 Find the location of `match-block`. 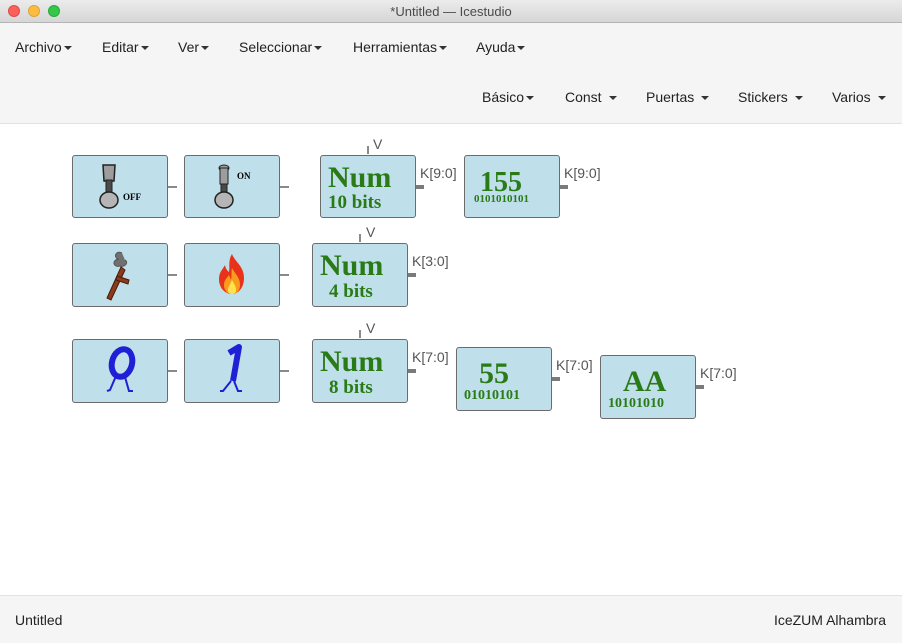

match-block is located at coordinates (120, 275).